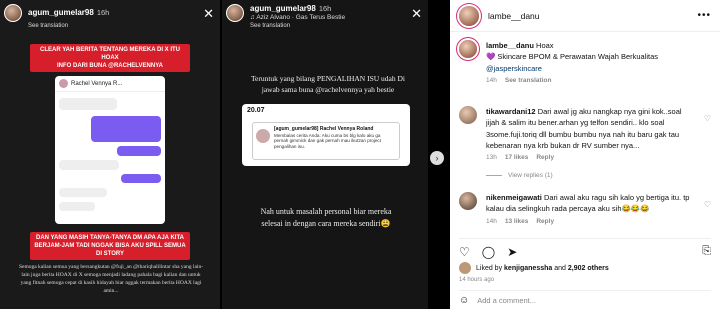 Image resolution: width=720 pixels, height=309 pixels. Describe the element at coordinates (514, 16) in the screenshot. I see `account-name: lambe__danu` at that location.